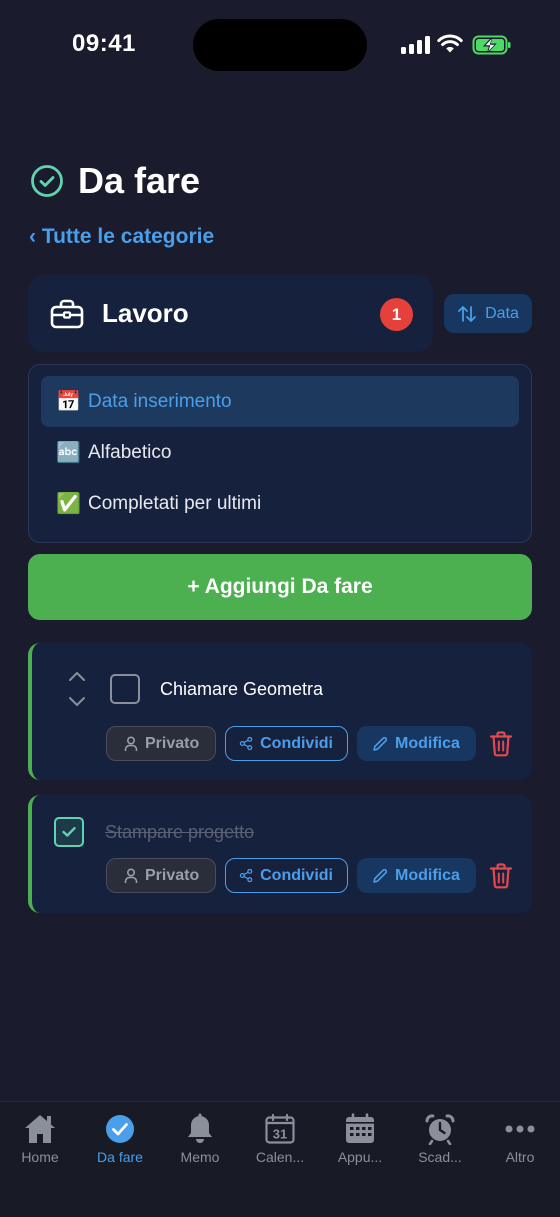  Describe the element at coordinates (40, 1129) in the screenshot. I see `home-icon` at that location.